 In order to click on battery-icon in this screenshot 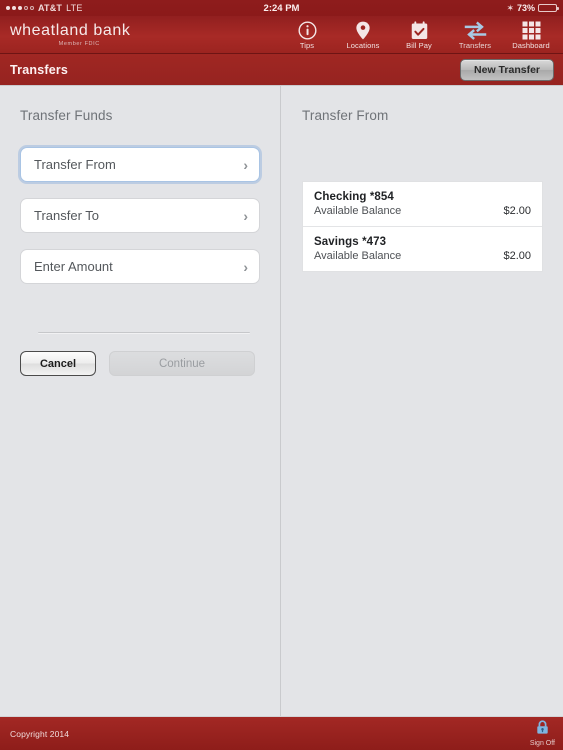, I will do `click(548, 8)`.